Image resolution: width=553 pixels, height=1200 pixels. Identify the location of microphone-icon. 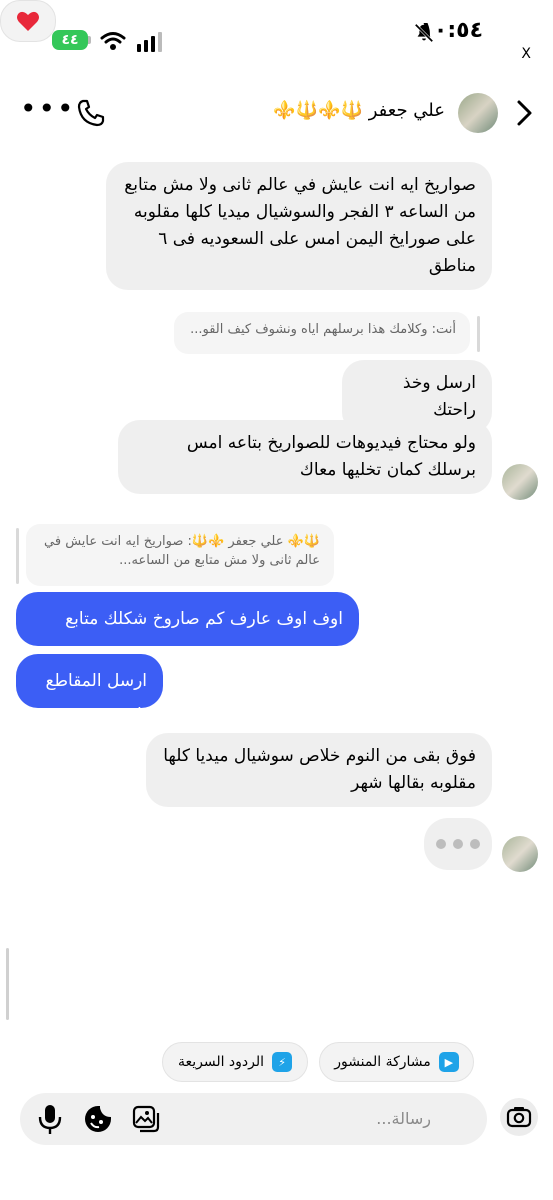
(50, 1119).